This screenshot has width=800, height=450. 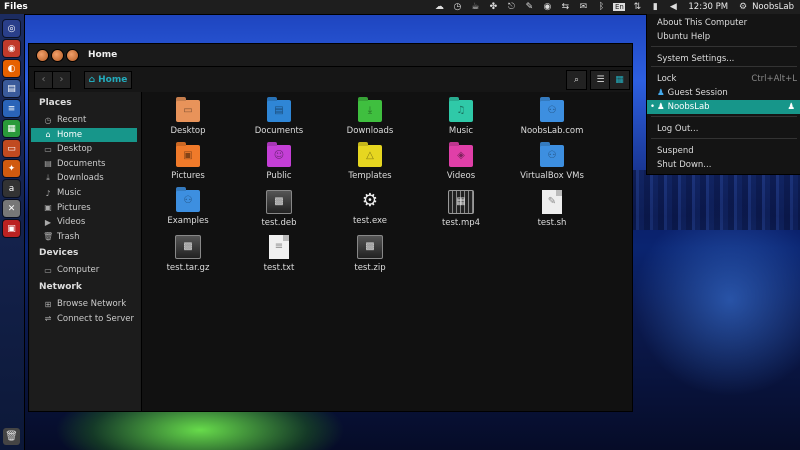 I want to click on videos-icon: ◈, so click(x=461, y=156).